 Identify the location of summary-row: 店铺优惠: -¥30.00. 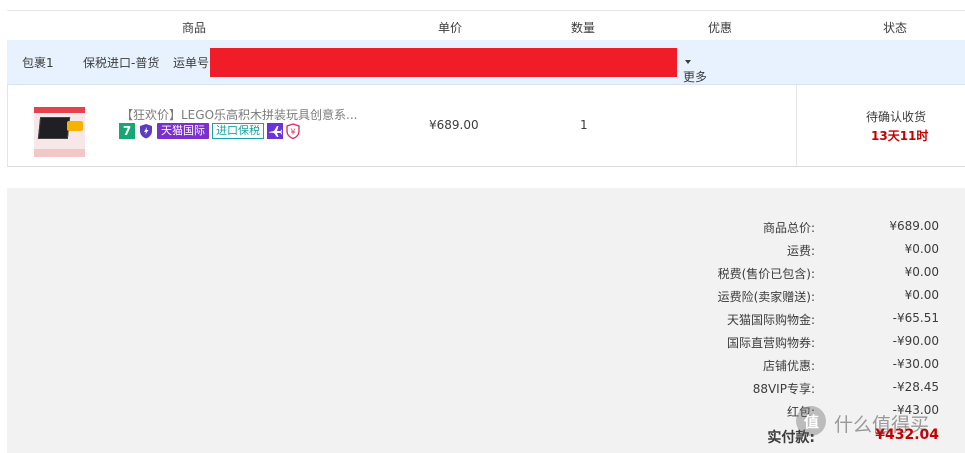
(486, 367).